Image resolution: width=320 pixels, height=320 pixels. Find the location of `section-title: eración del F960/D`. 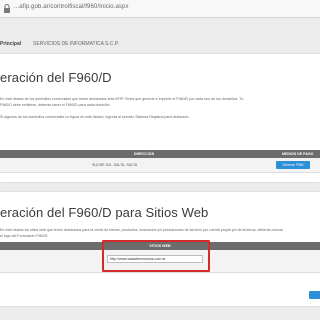

section-title: eración del F960/D is located at coordinates (56, 77).